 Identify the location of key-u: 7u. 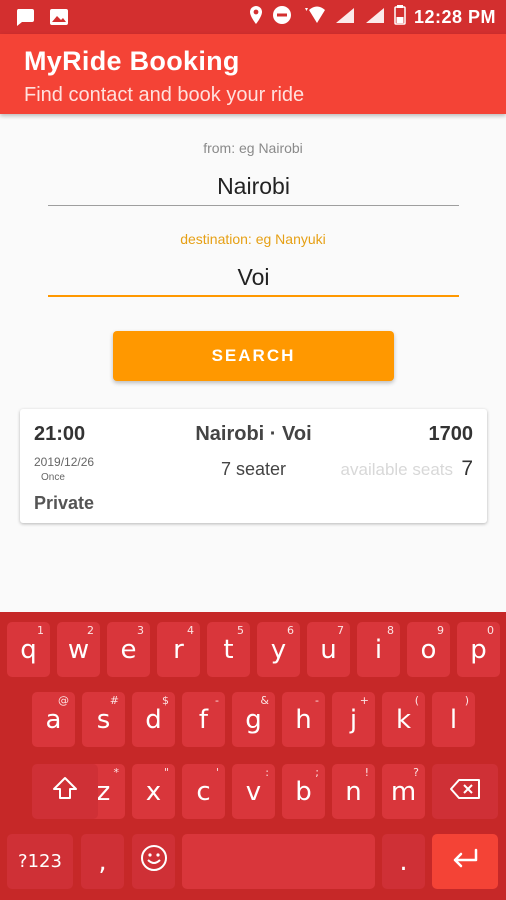
(328, 649).